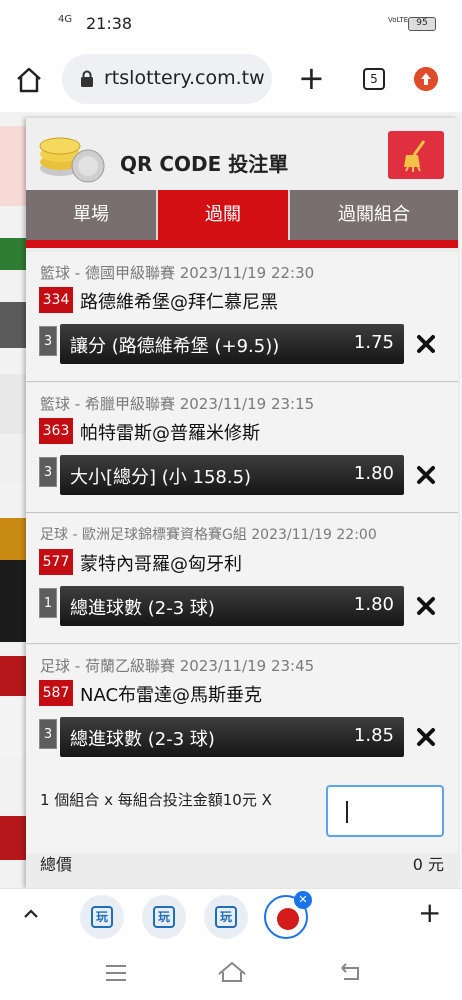 This screenshot has height=1000, width=462. Describe the element at coordinates (232, 606) in the screenshot. I see `bet-selection: 總進球數 (2-3 球) 1.80` at that location.